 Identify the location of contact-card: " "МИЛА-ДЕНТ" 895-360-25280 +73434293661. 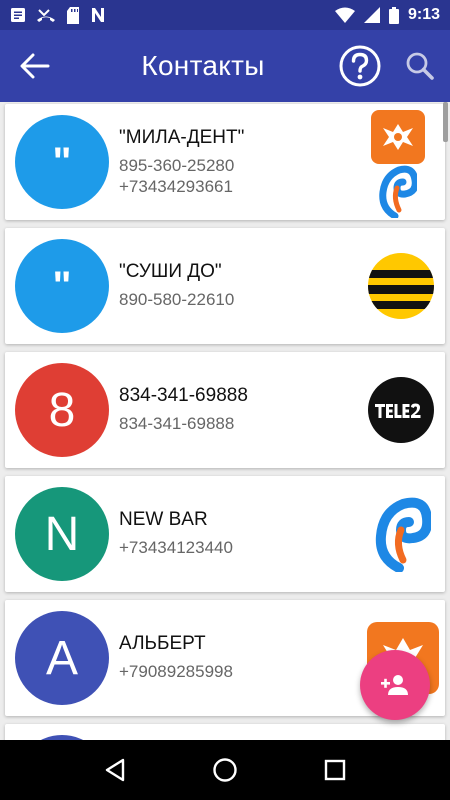
(225, 162).